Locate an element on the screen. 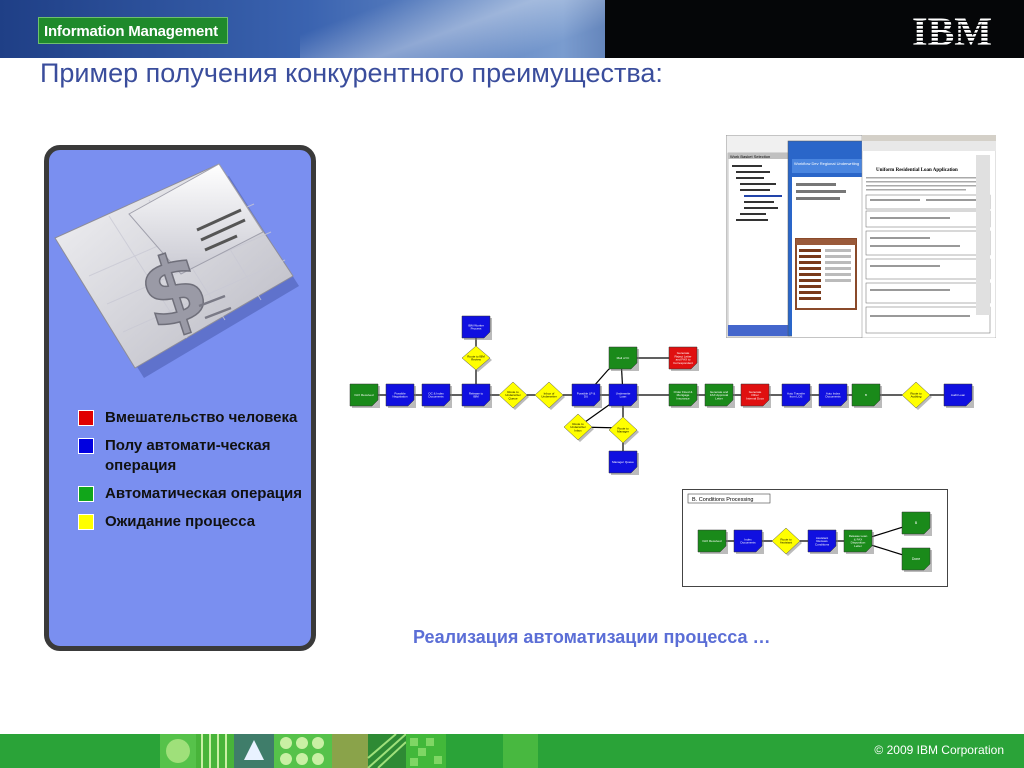  process-node: Route to Auditing is located at coordinates (916, 395).